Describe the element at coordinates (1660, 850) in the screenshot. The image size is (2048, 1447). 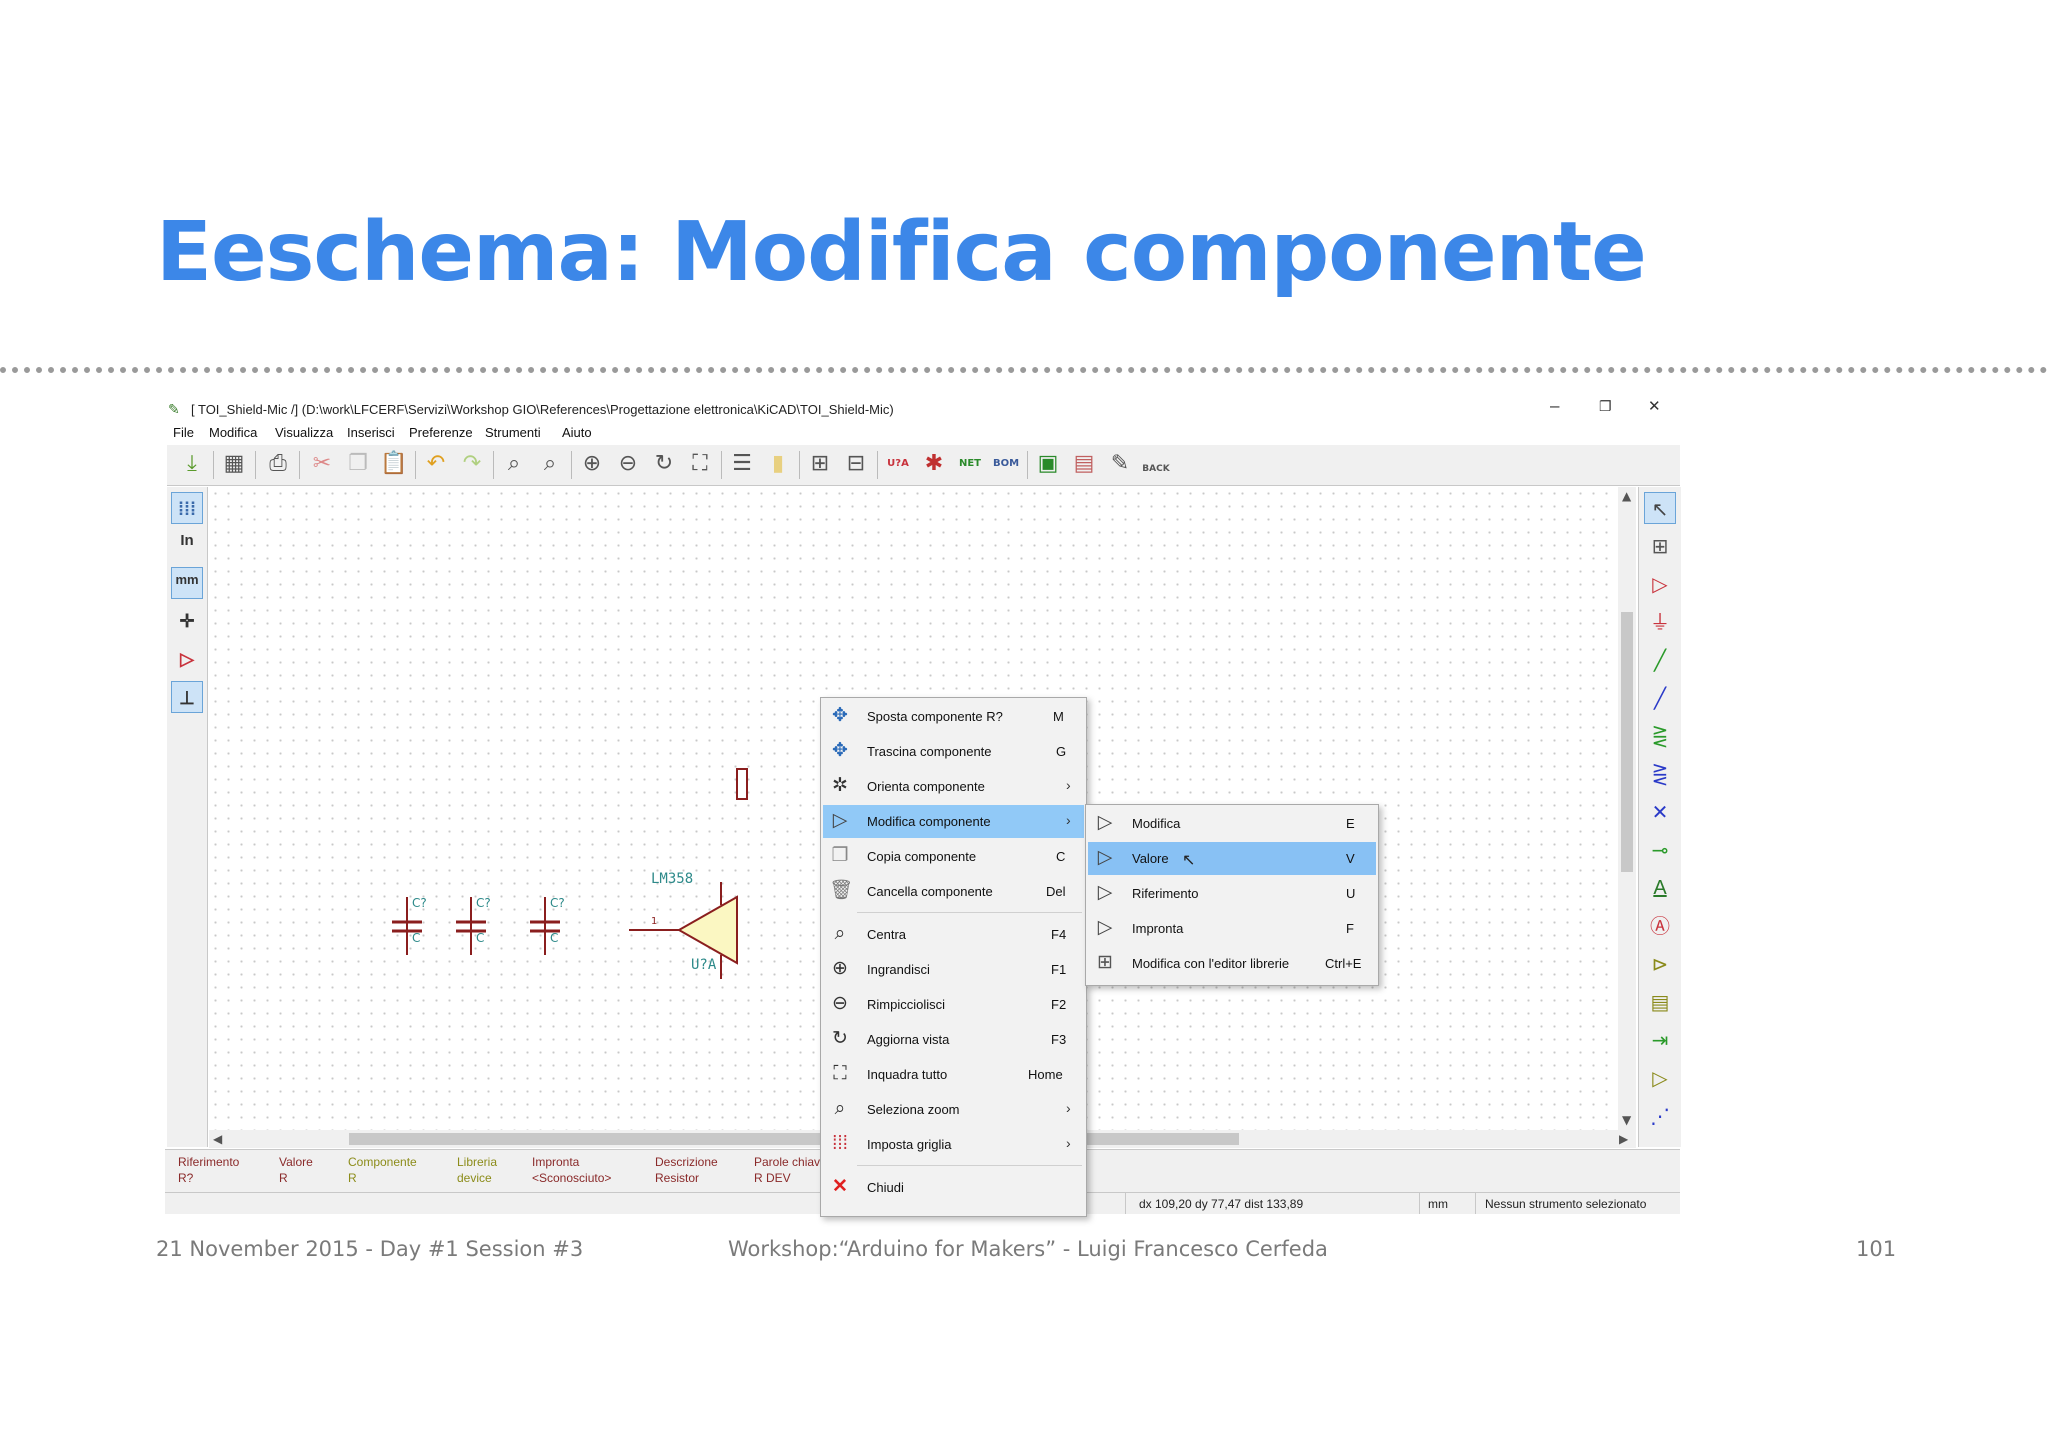
I see `junction-icon: ⊸` at that location.